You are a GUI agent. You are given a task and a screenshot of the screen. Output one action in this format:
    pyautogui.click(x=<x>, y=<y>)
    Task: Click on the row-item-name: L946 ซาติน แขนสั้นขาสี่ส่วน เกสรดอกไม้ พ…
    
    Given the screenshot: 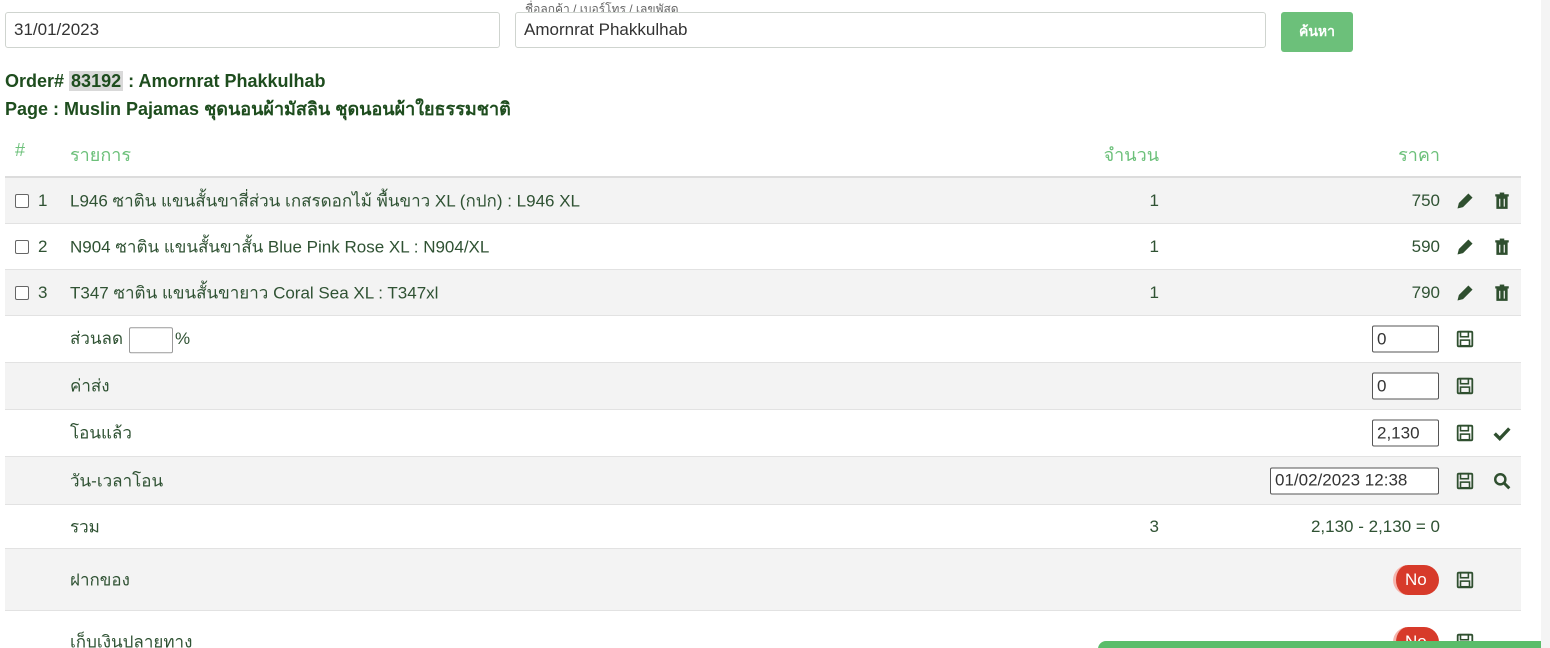 What is the action you would take?
    pyautogui.click(x=325, y=200)
    